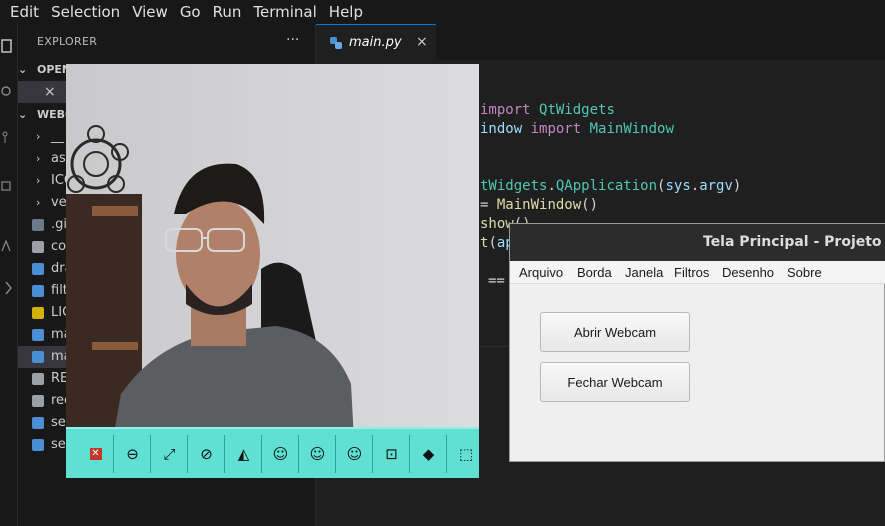  What do you see at coordinates (442, 12) in the screenshot?
I see `menu-bar: Edit Selection View Go Run Terminal Help` at bounding box center [442, 12].